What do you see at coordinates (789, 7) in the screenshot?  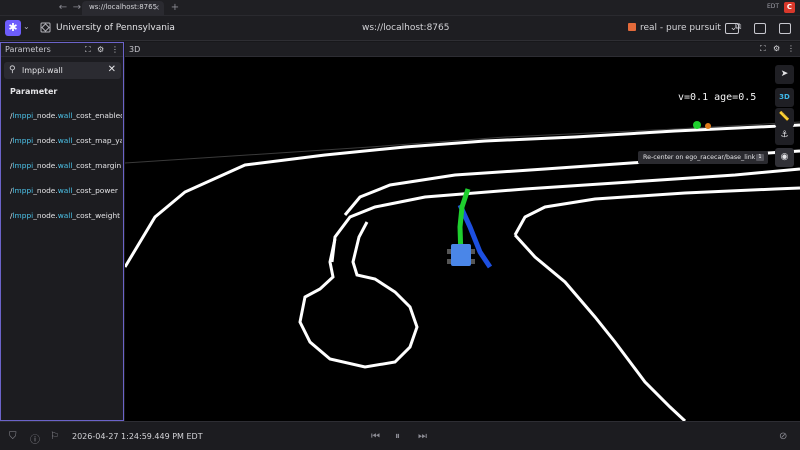 I see `profile-avatar: C` at bounding box center [789, 7].